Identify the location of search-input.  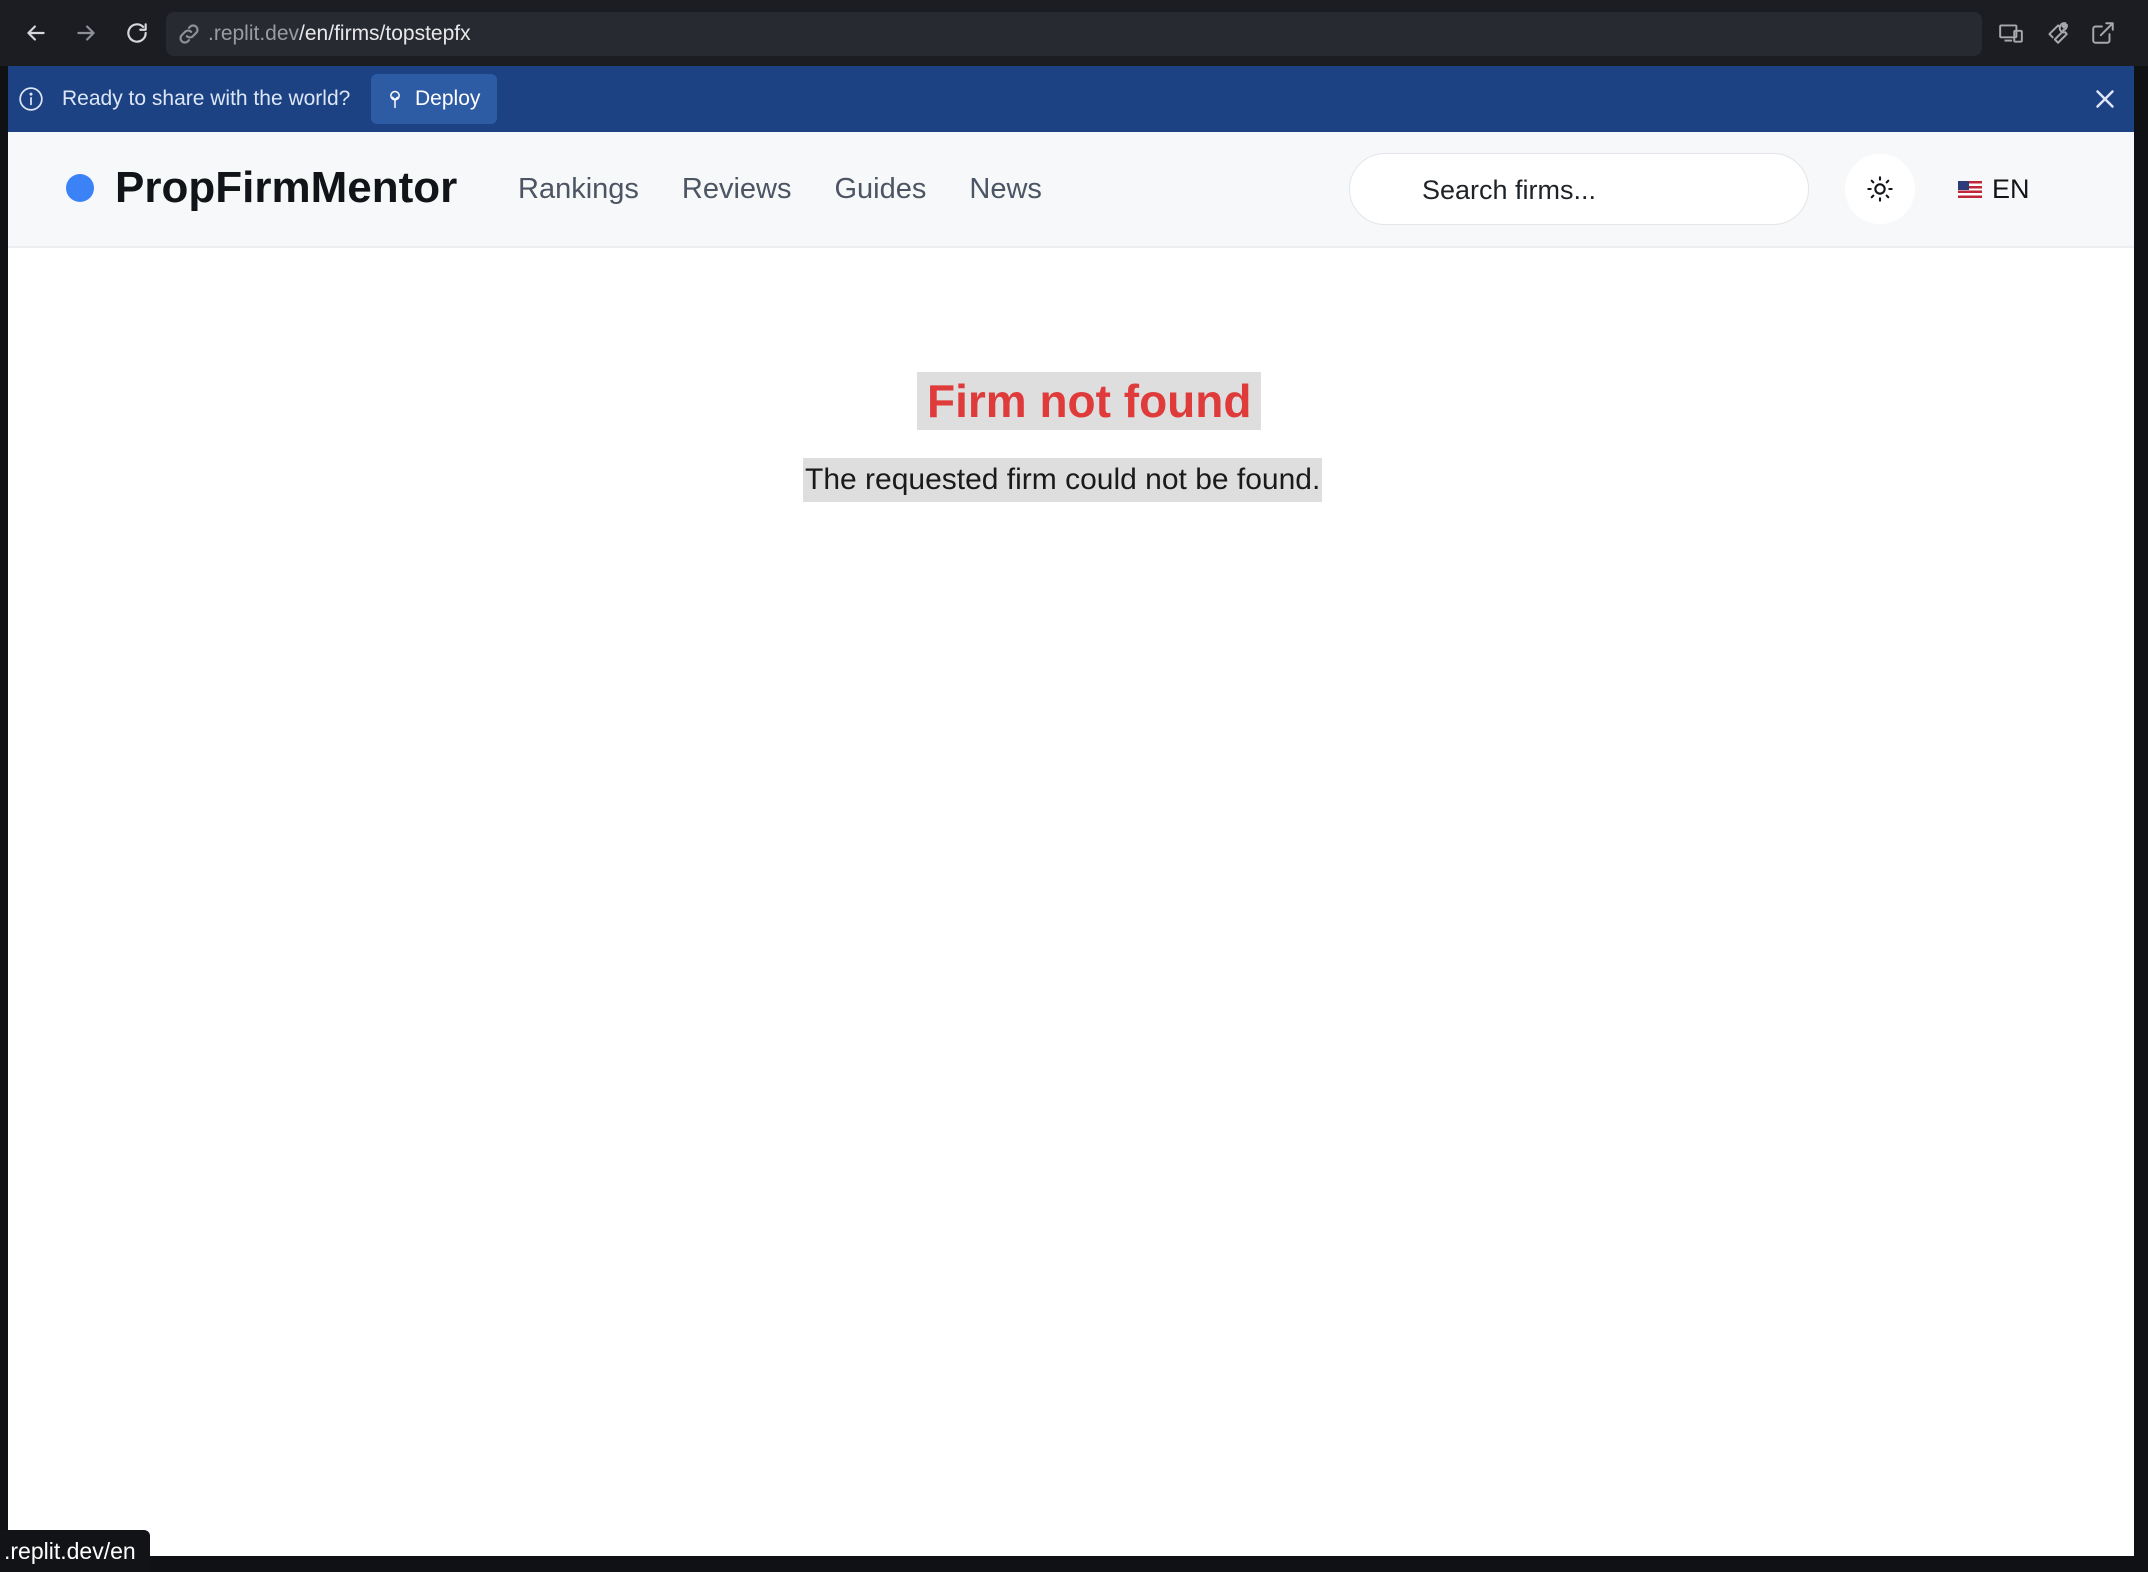
(1607, 190).